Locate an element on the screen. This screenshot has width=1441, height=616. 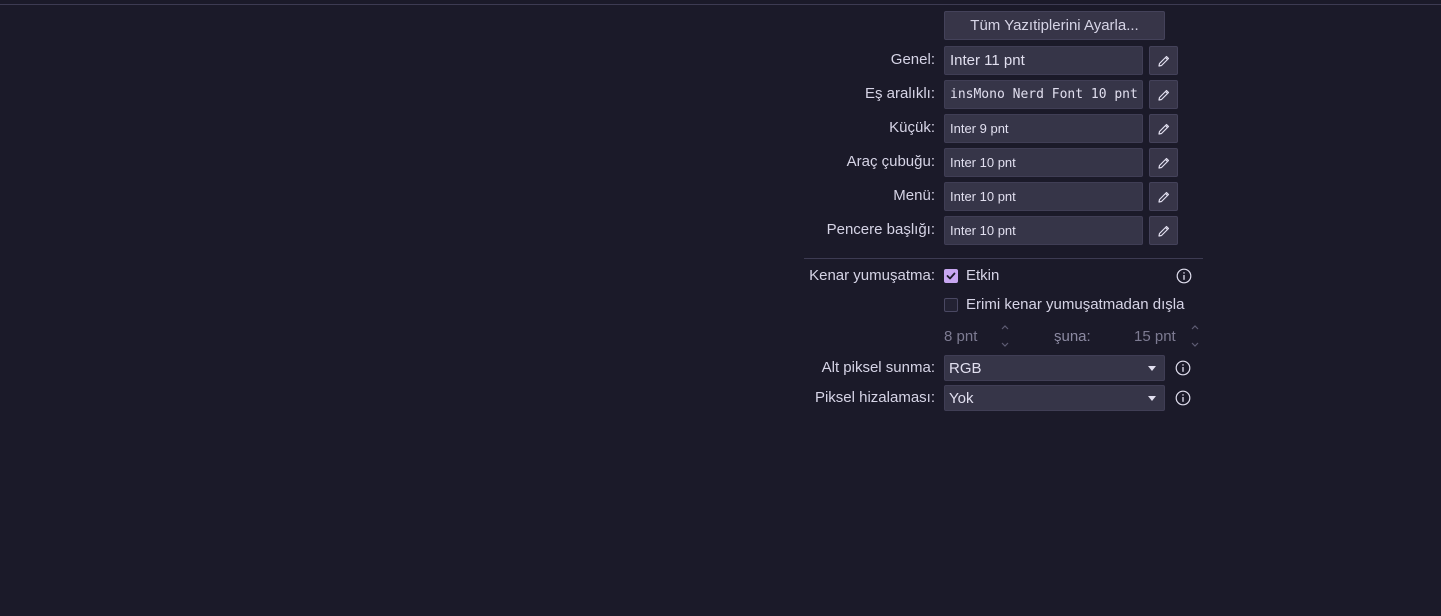
window-title-font-edit-button is located at coordinates (1163, 230).